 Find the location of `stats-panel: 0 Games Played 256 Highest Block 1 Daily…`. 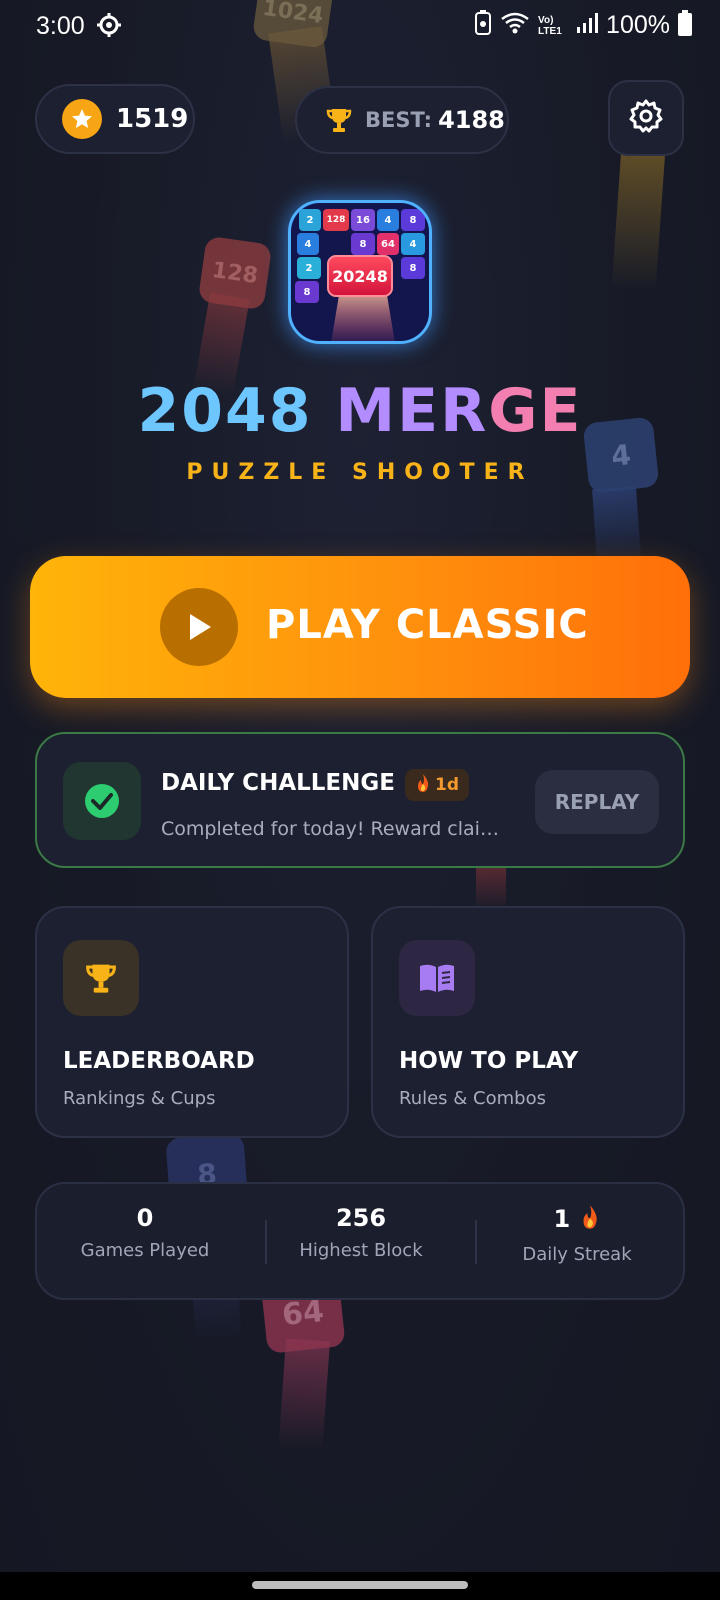

stats-panel: 0 Games Played 256 Highest Block 1 Daily… is located at coordinates (360, 1241).